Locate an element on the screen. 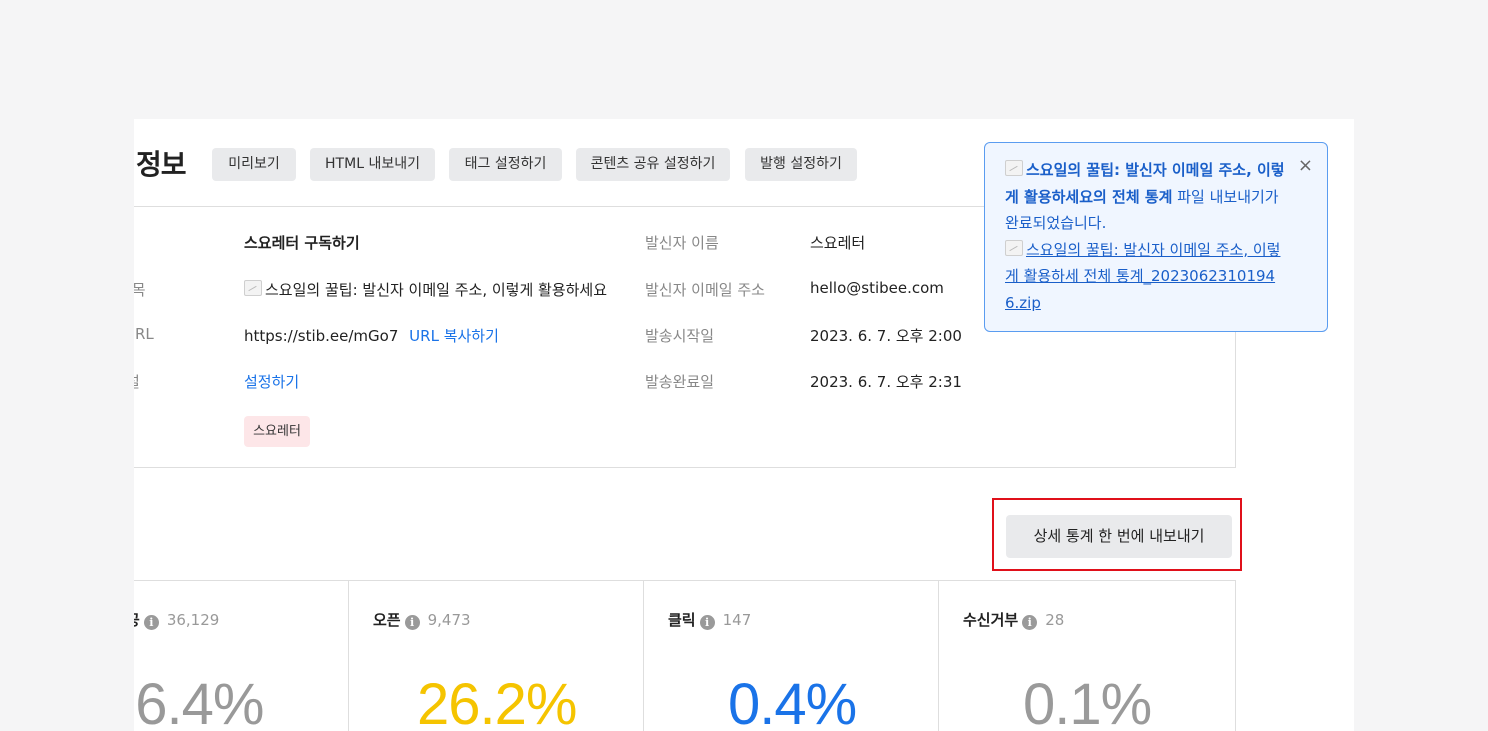  stat-delivered: 공i 36,129 96.4% is located at coordinates (241, 656).